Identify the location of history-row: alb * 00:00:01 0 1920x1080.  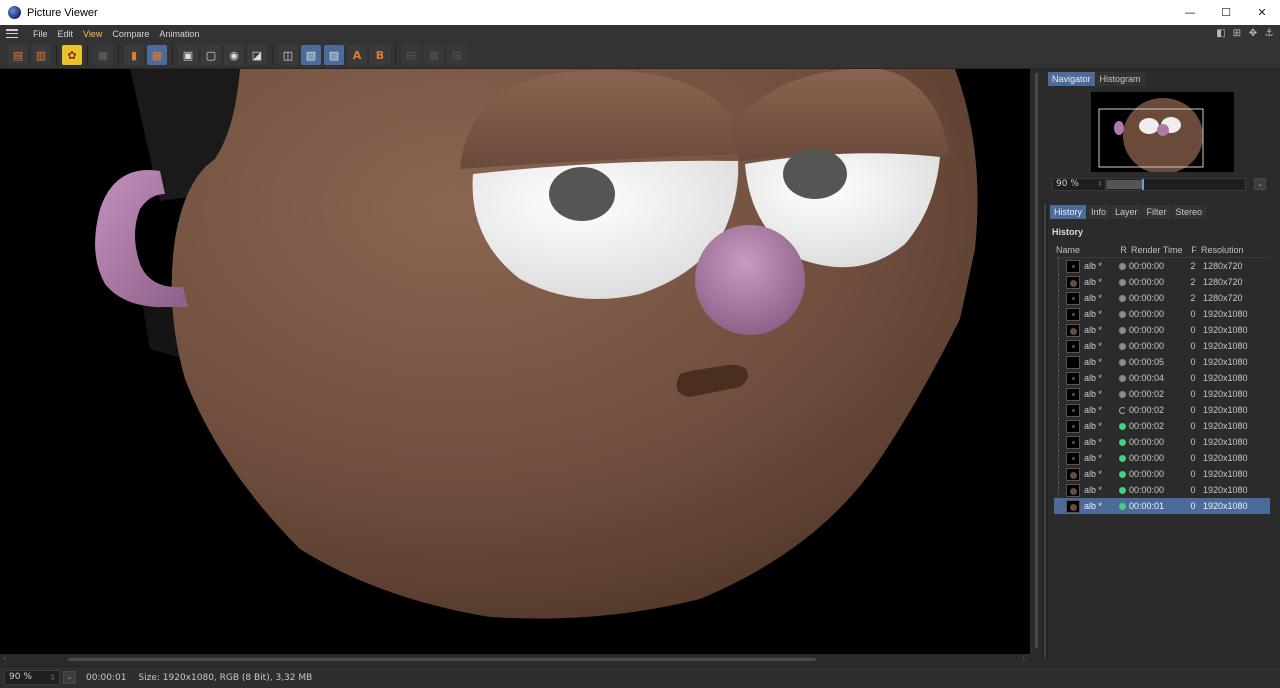
(1162, 506).